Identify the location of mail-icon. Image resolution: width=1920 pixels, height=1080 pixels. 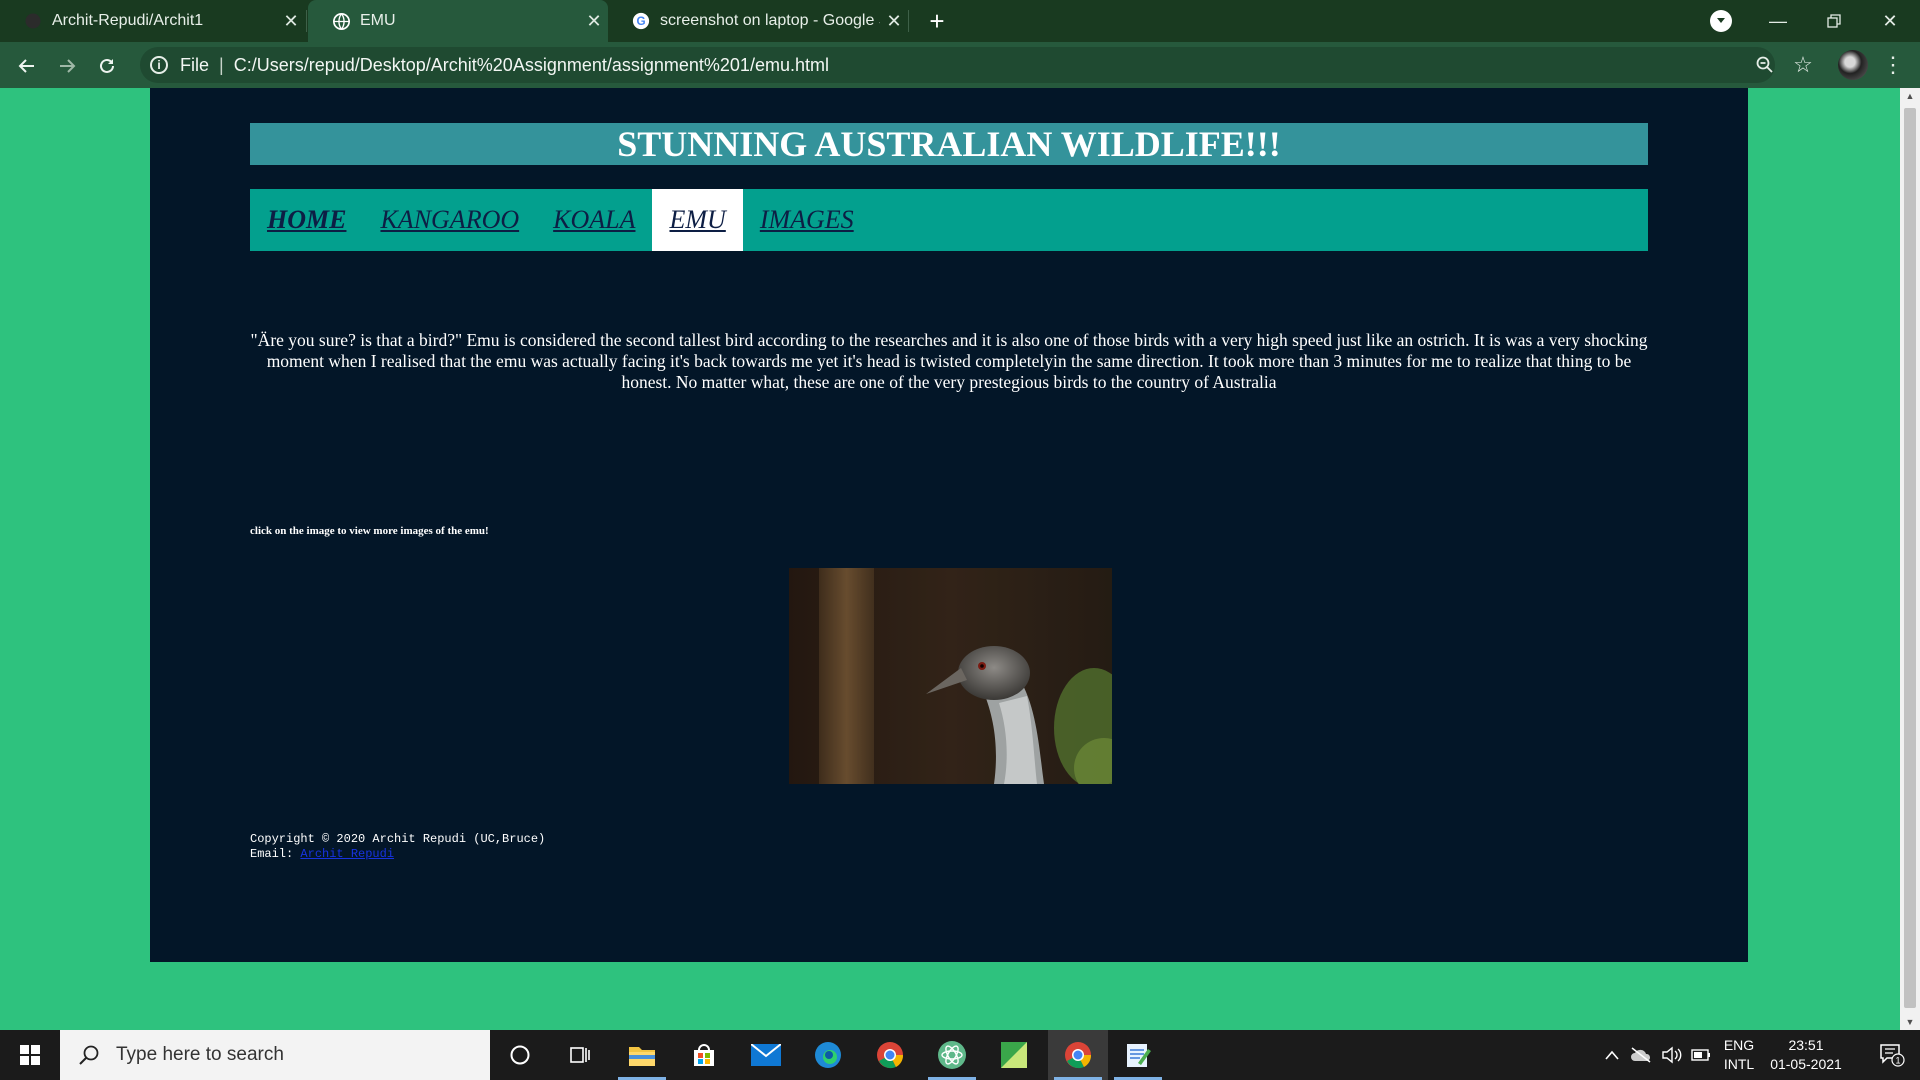
(766, 1055).